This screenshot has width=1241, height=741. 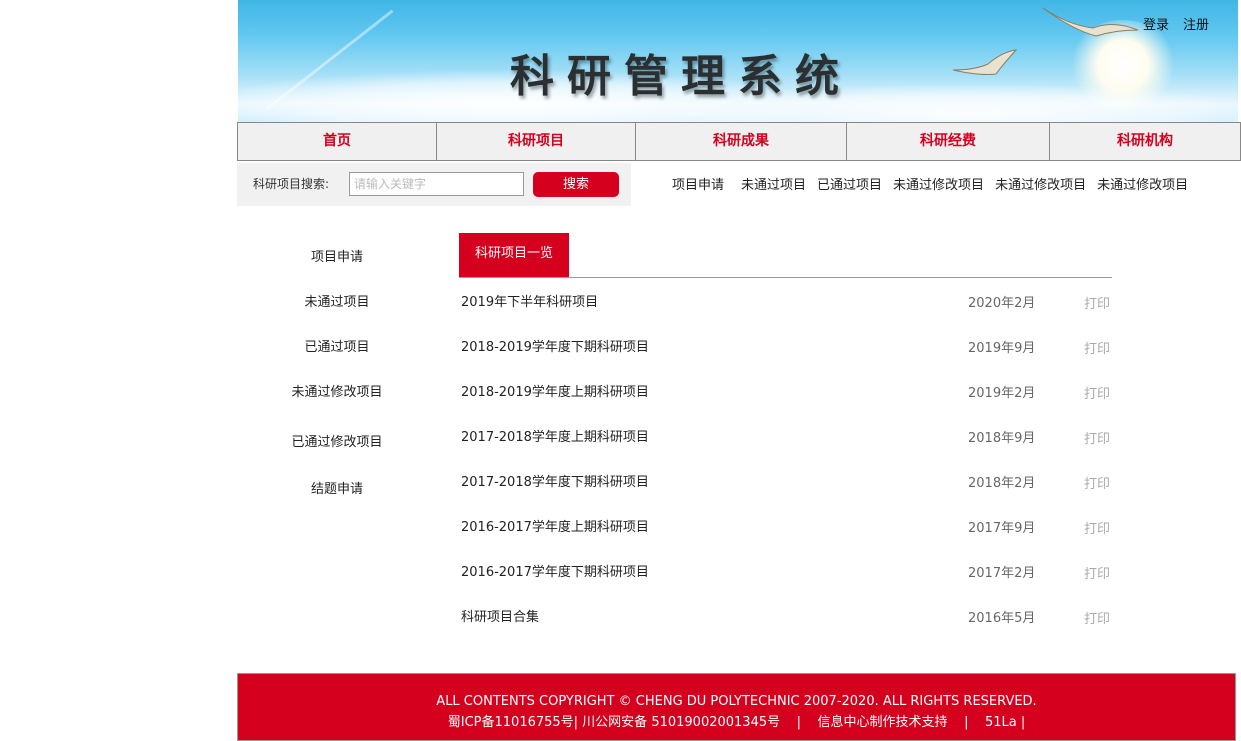 I want to click on list-item: 2018-2019学年度上期科研项目 2019年2月 打印, so click(x=785, y=389).